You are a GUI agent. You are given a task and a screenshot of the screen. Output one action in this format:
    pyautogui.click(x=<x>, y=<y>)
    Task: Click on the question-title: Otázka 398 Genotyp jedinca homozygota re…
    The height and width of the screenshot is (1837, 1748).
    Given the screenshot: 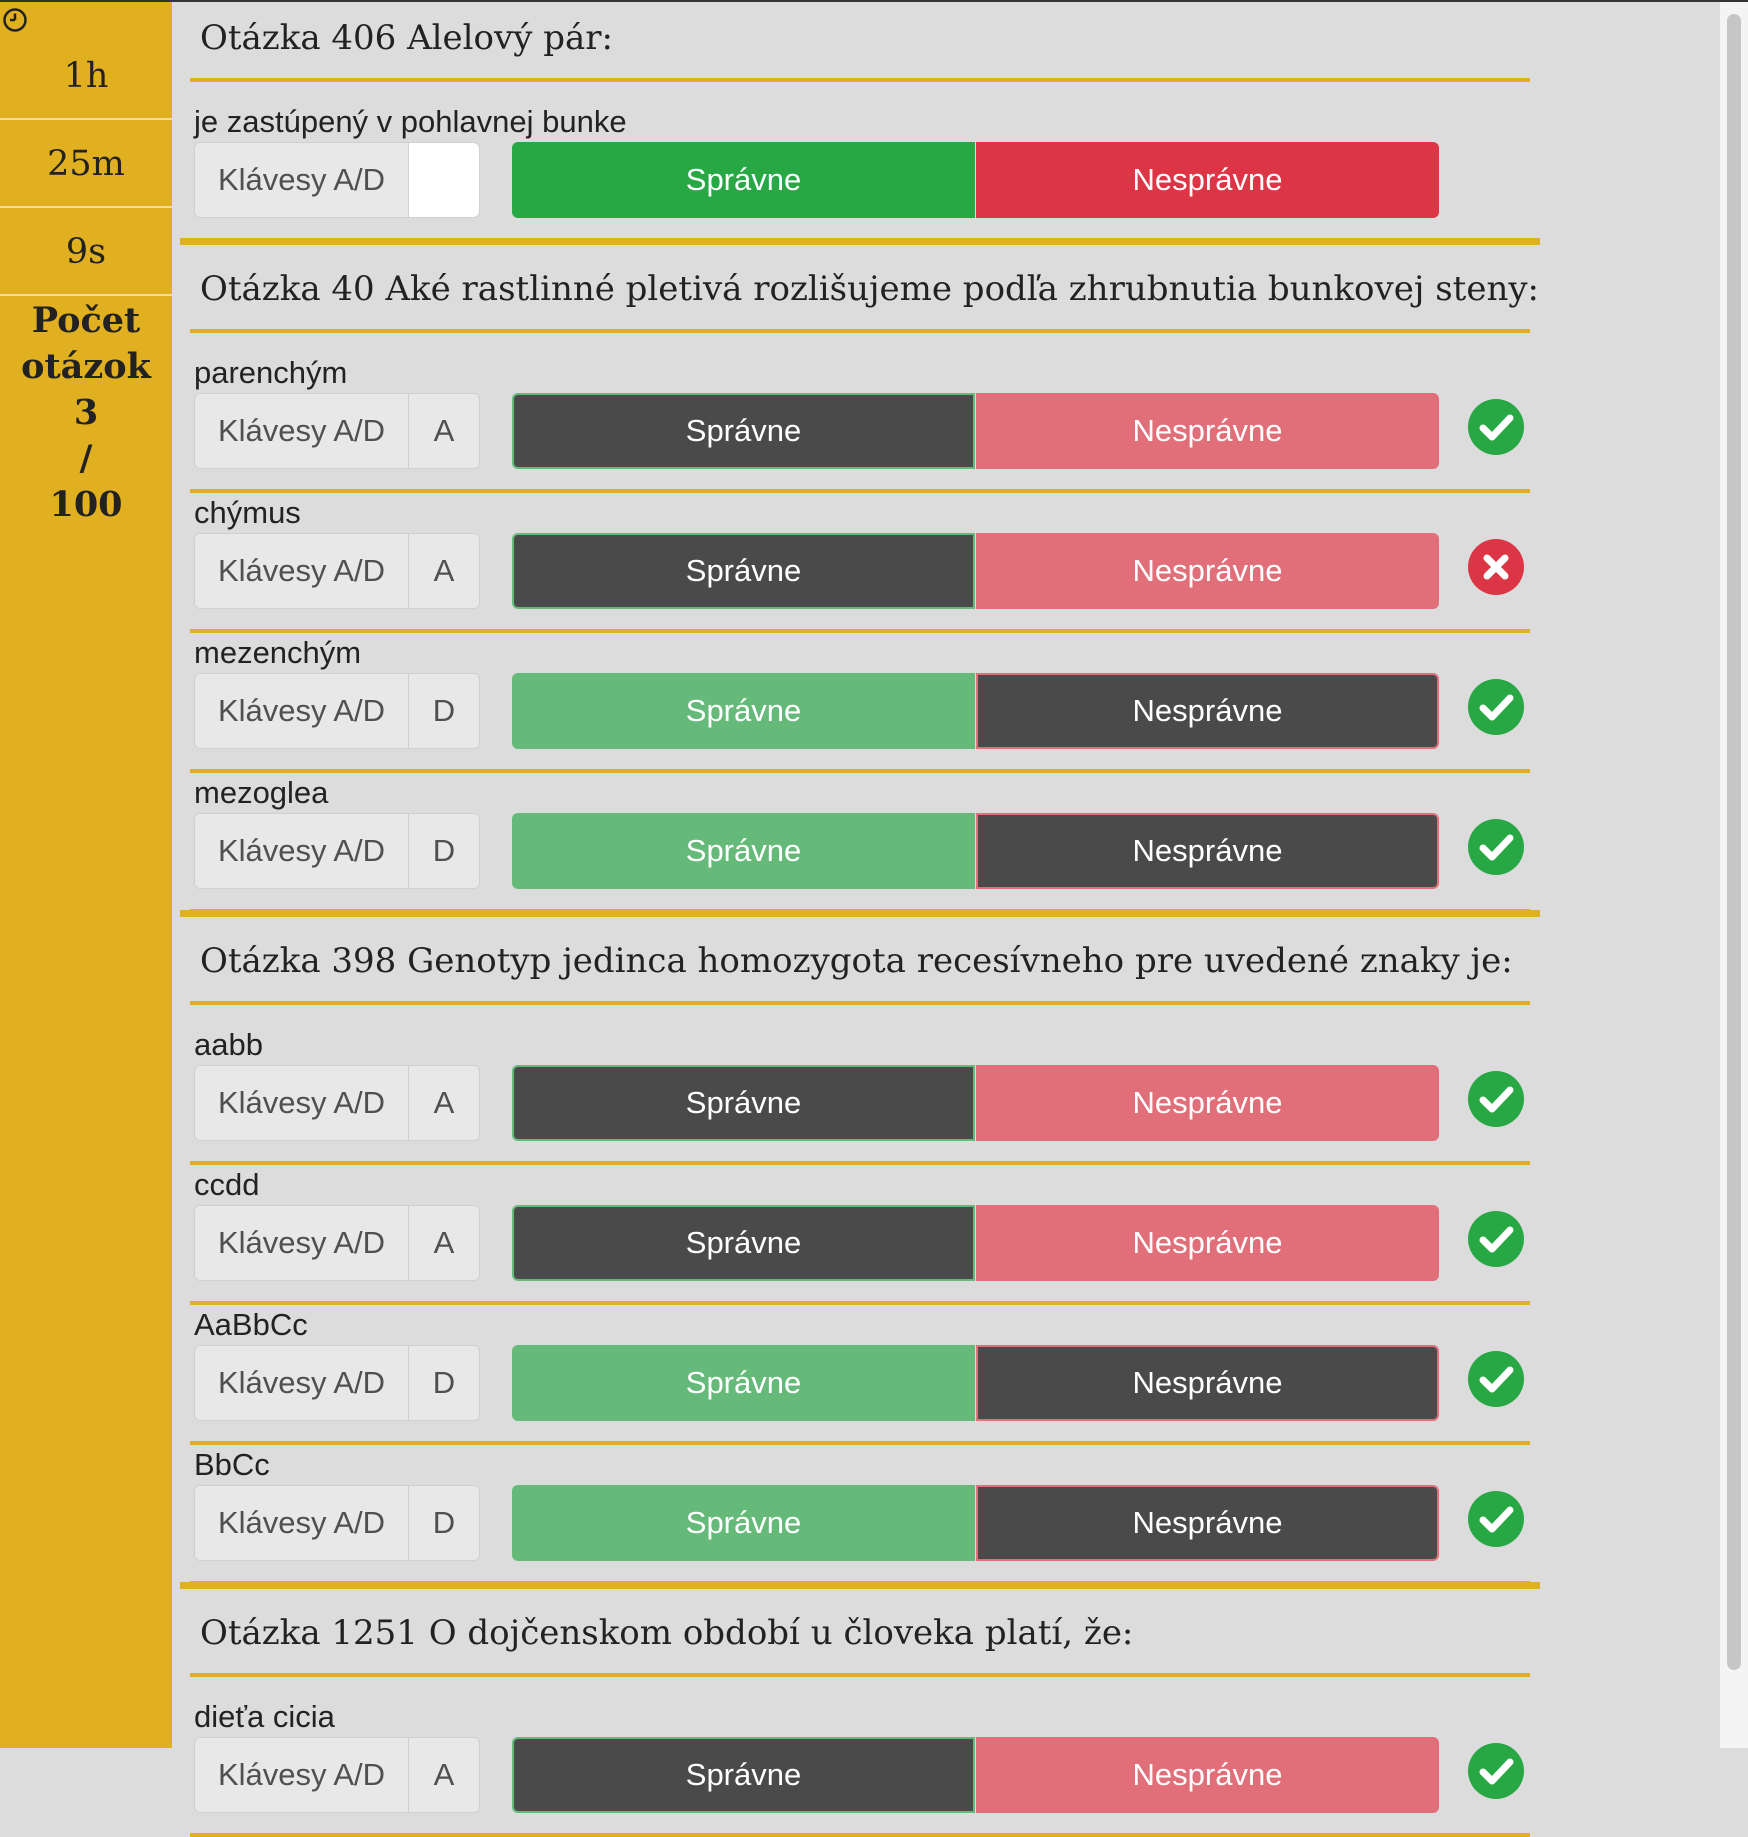 What is the action you would take?
    pyautogui.click(x=856, y=961)
    